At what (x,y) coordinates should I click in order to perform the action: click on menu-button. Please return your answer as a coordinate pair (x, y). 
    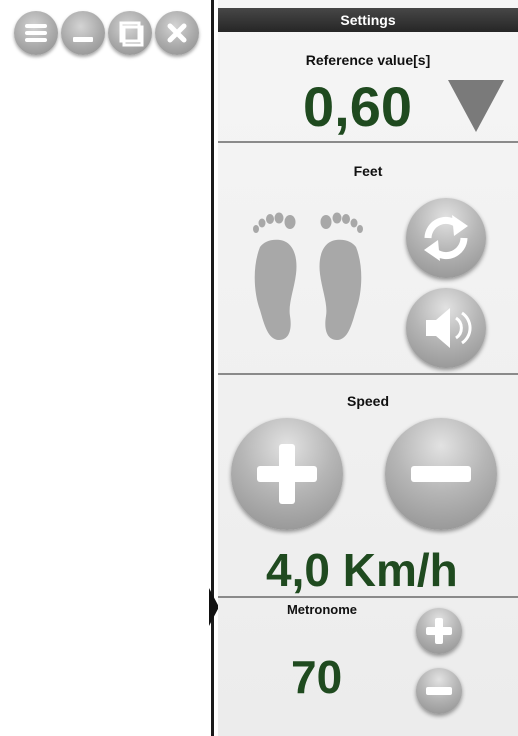
    Looking at the image, I should click on (36, 33).